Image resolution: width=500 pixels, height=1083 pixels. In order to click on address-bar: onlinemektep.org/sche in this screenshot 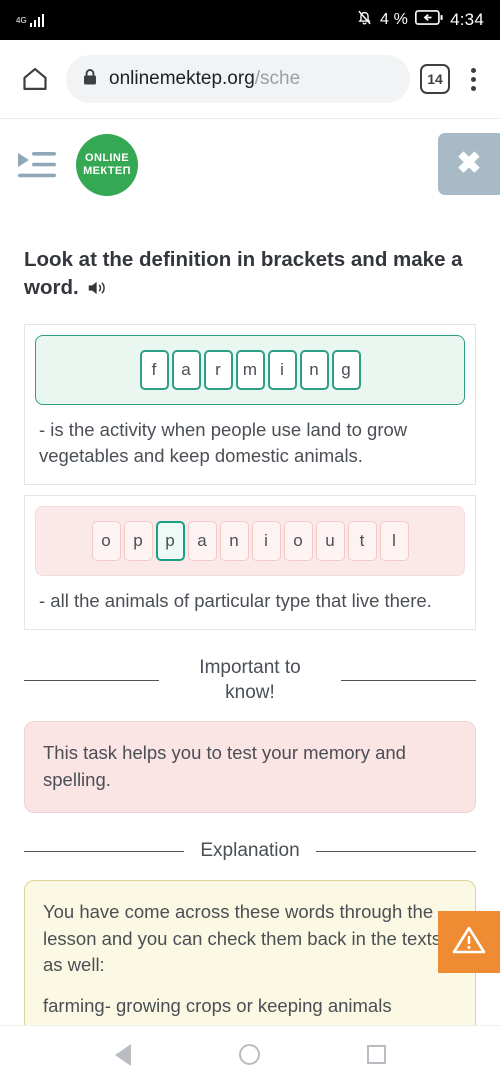, I will do `click(238, 79)`.